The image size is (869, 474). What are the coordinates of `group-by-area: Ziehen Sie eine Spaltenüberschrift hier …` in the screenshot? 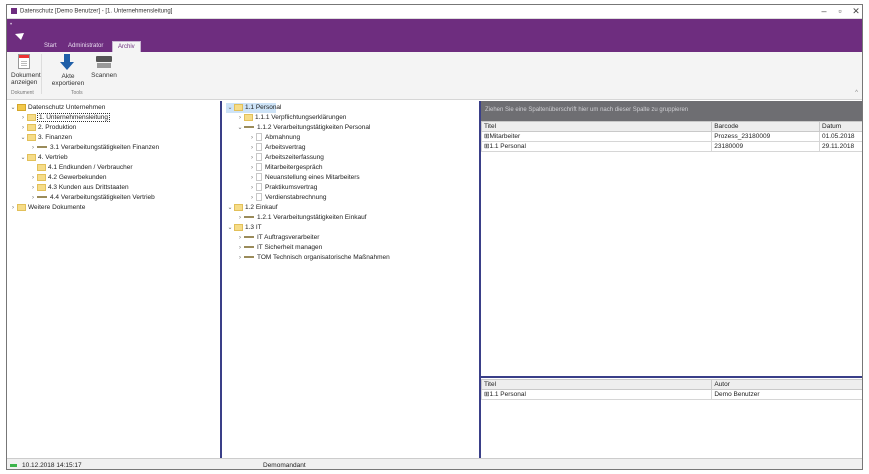 It's located at (671, 111).